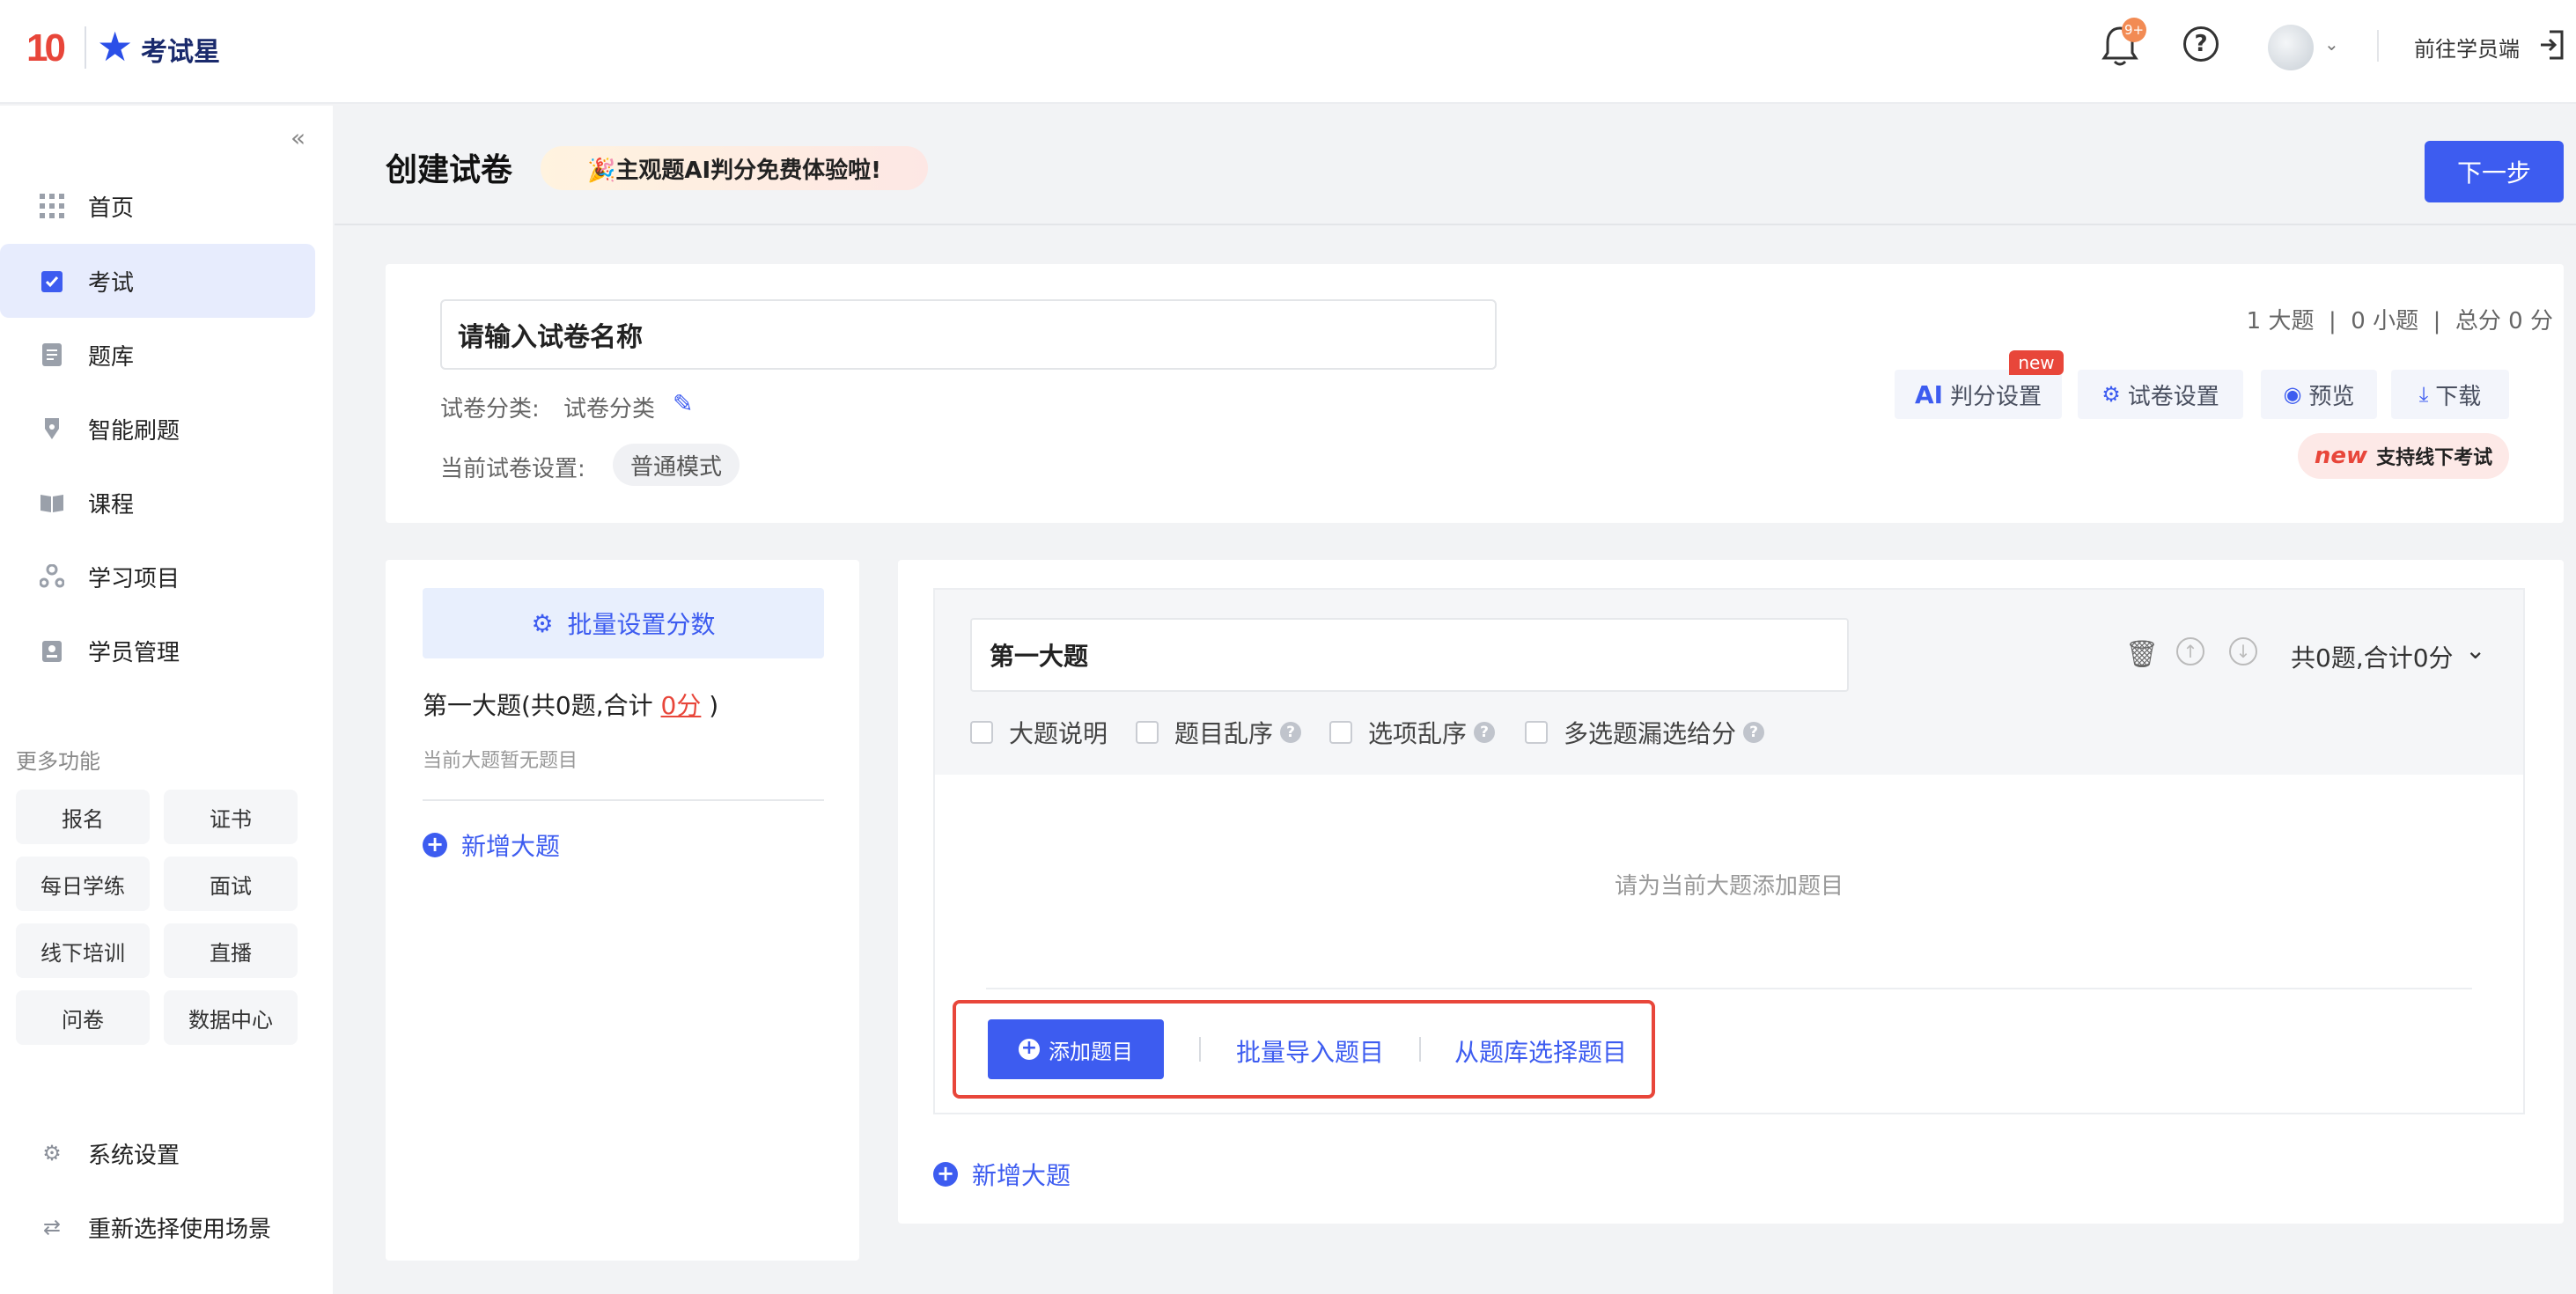 This screenshot has width=2576, height=1294. What do you see at coordinates (115, 46) in the screenshot?
I see `star-logo-icon: ★` at bounding box center [115, 46].